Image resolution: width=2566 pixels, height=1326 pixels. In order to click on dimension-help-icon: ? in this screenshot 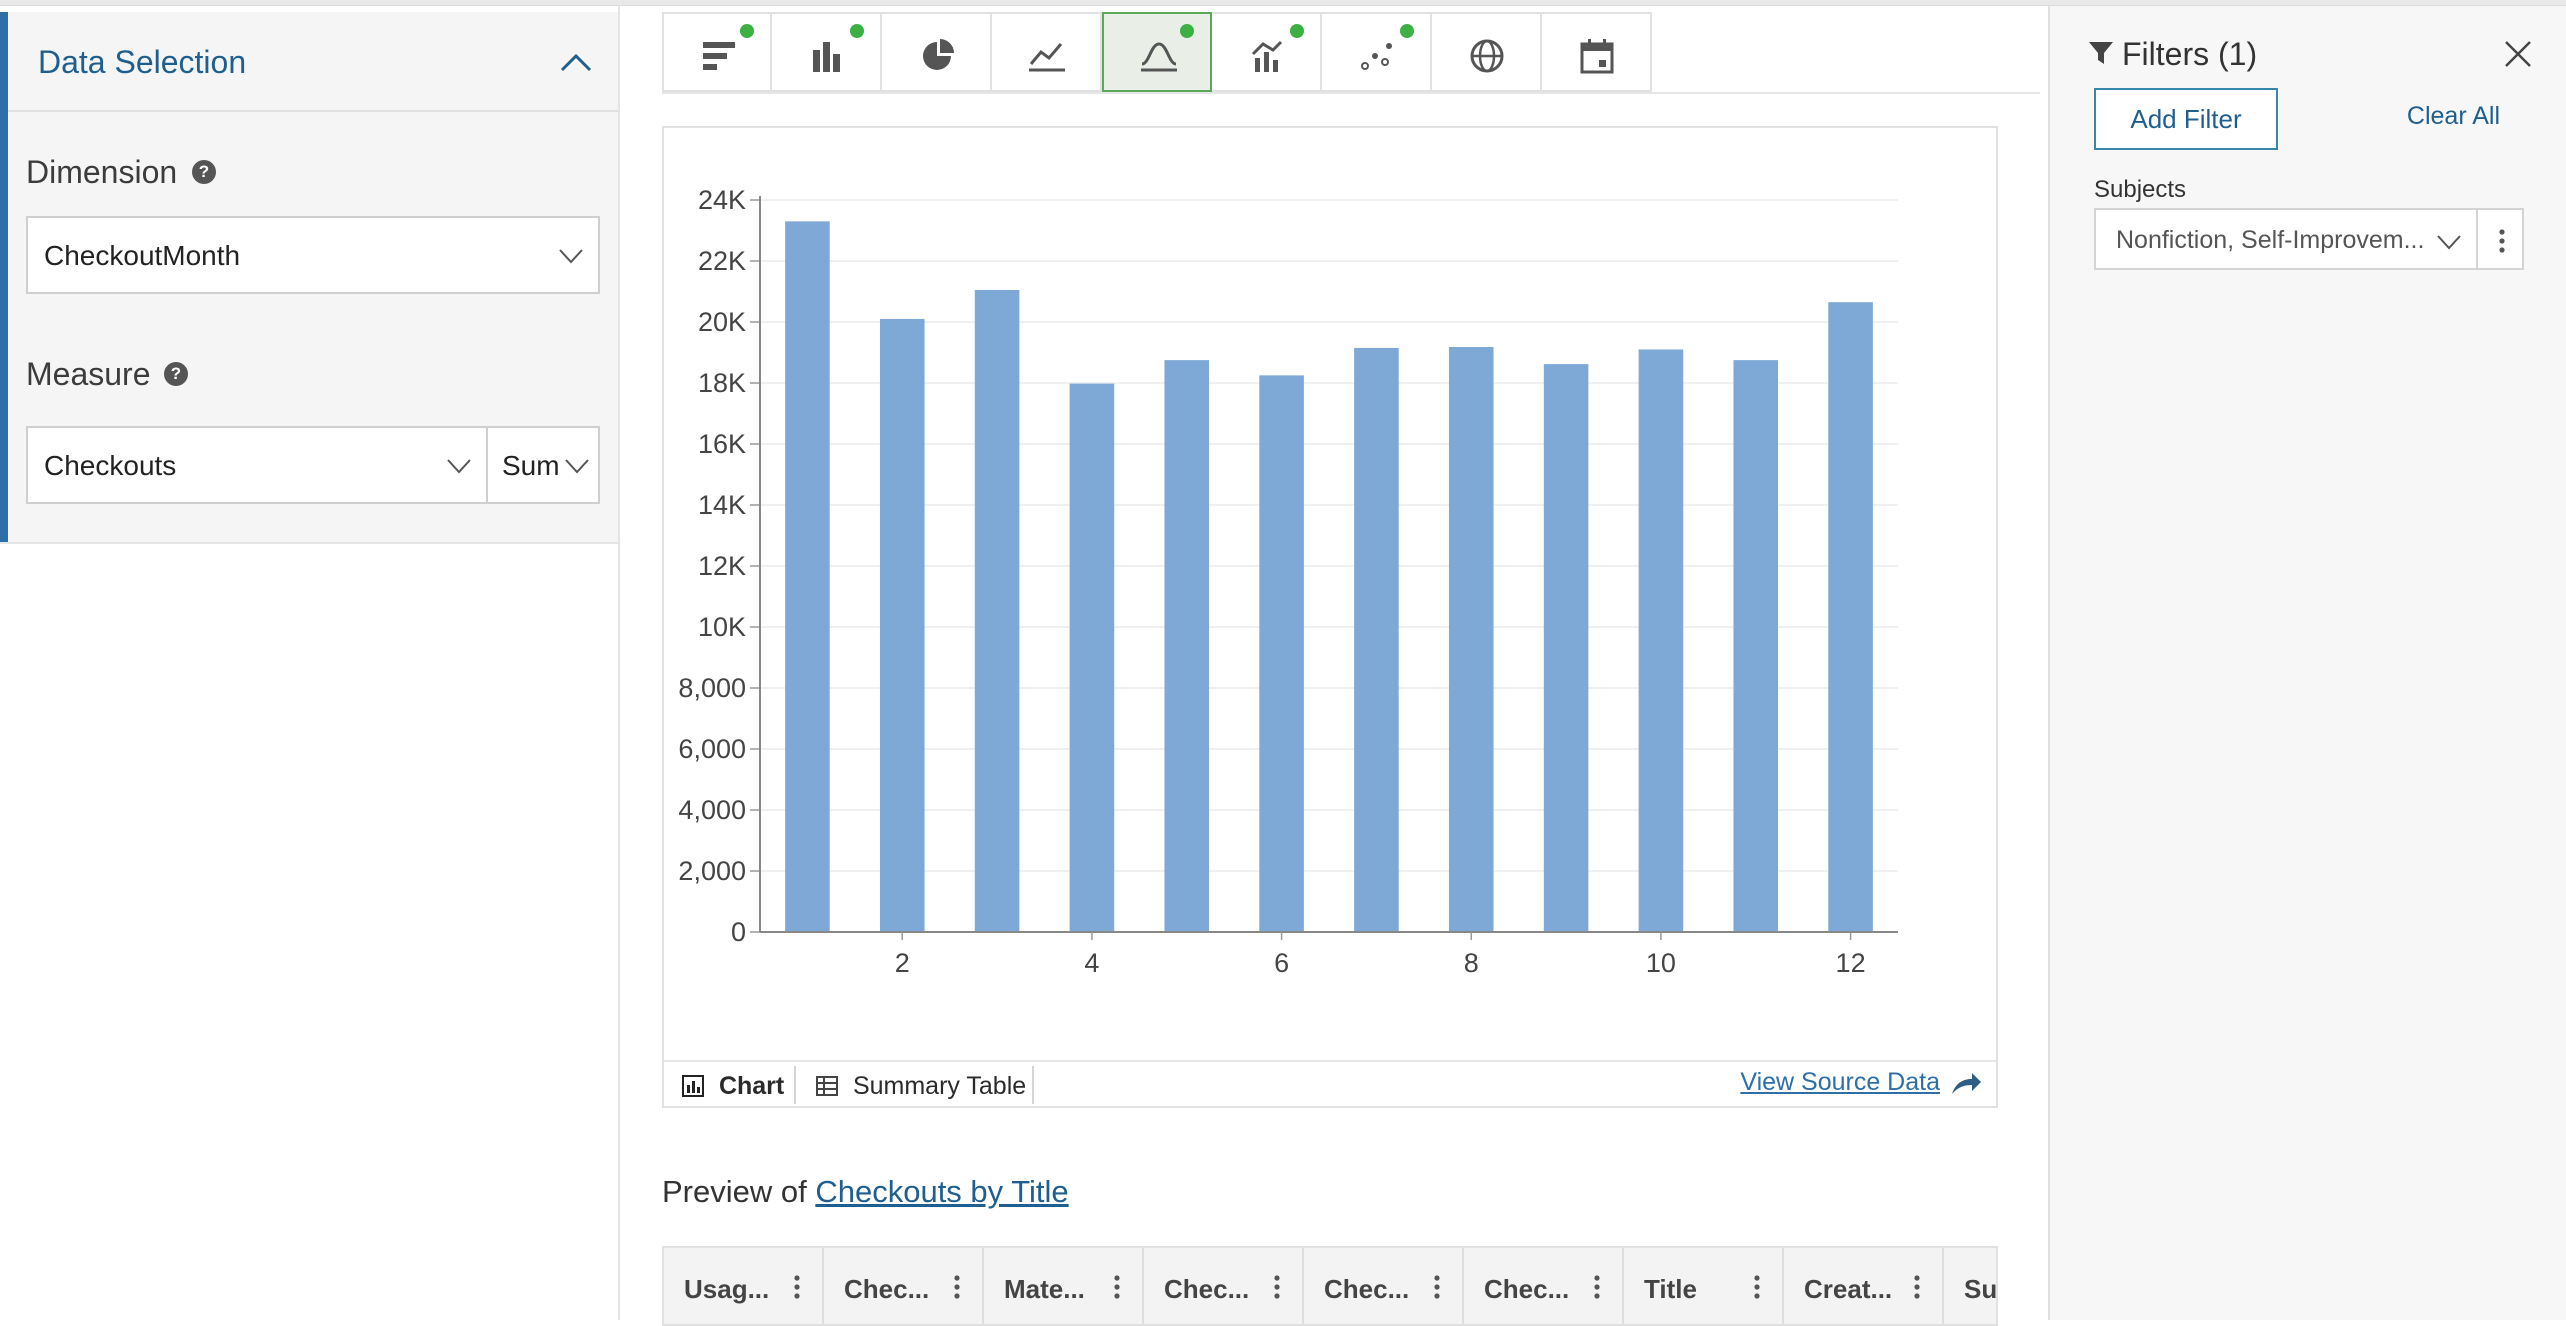, I will do `click(204, 172)`.